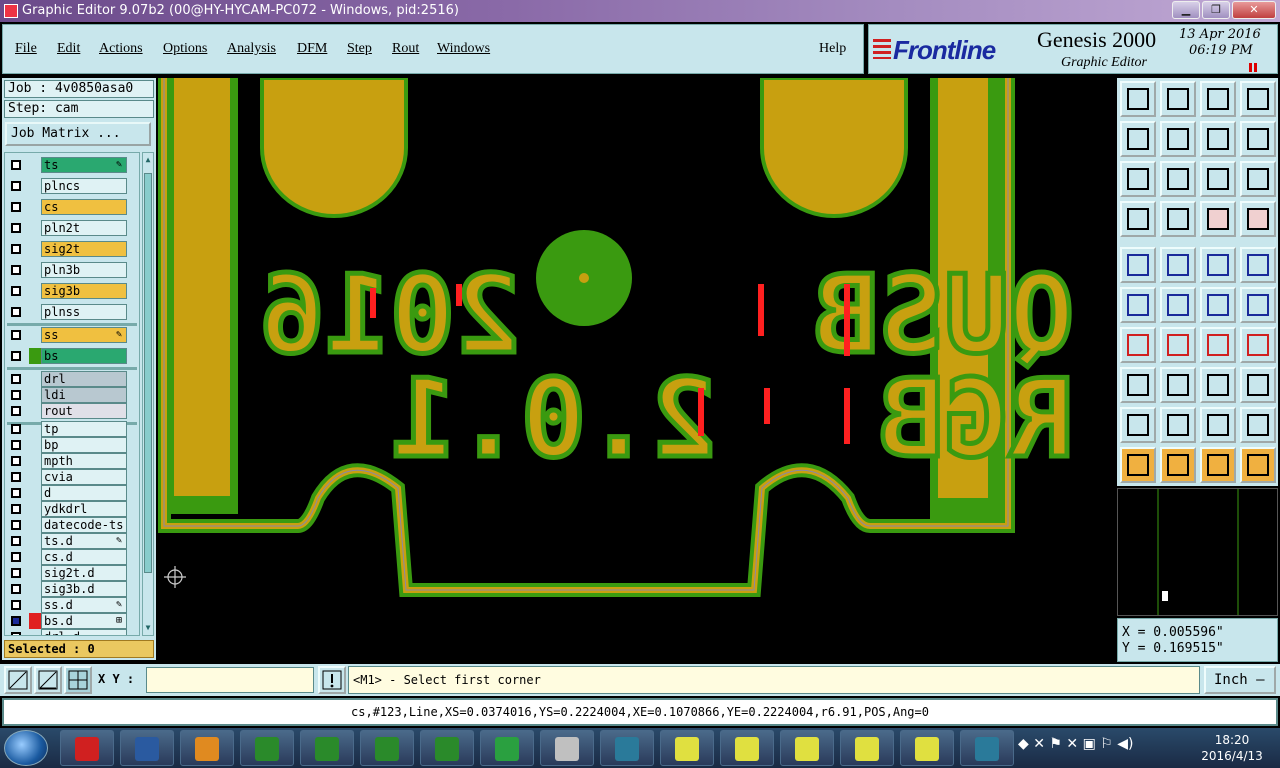  What do you see at coordinates (84, 411) in the screenshot?
I see `layer-name: rout` at bounding box center [84, 411].